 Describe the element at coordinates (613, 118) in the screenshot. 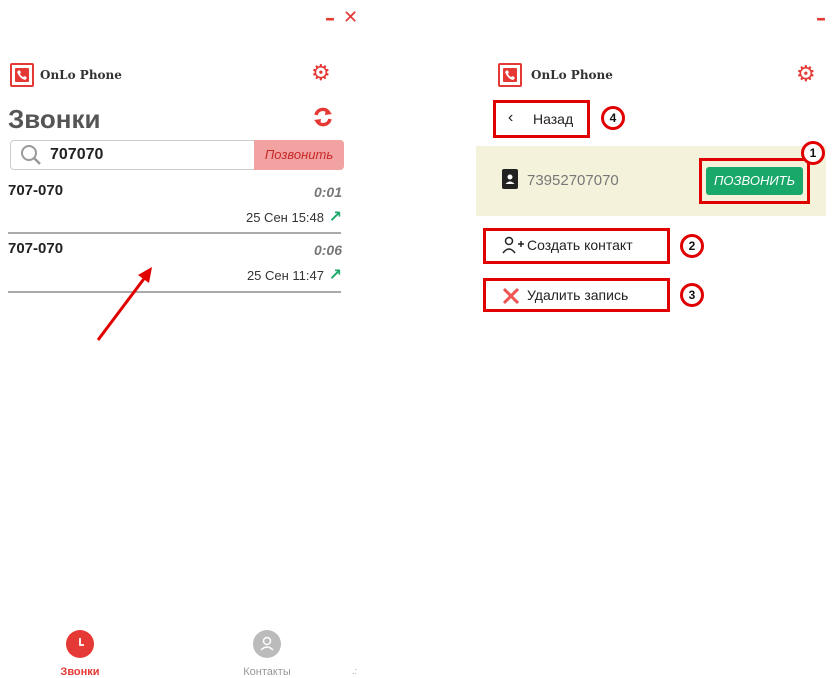

I see `annotation-badge-4: 4` at that location.